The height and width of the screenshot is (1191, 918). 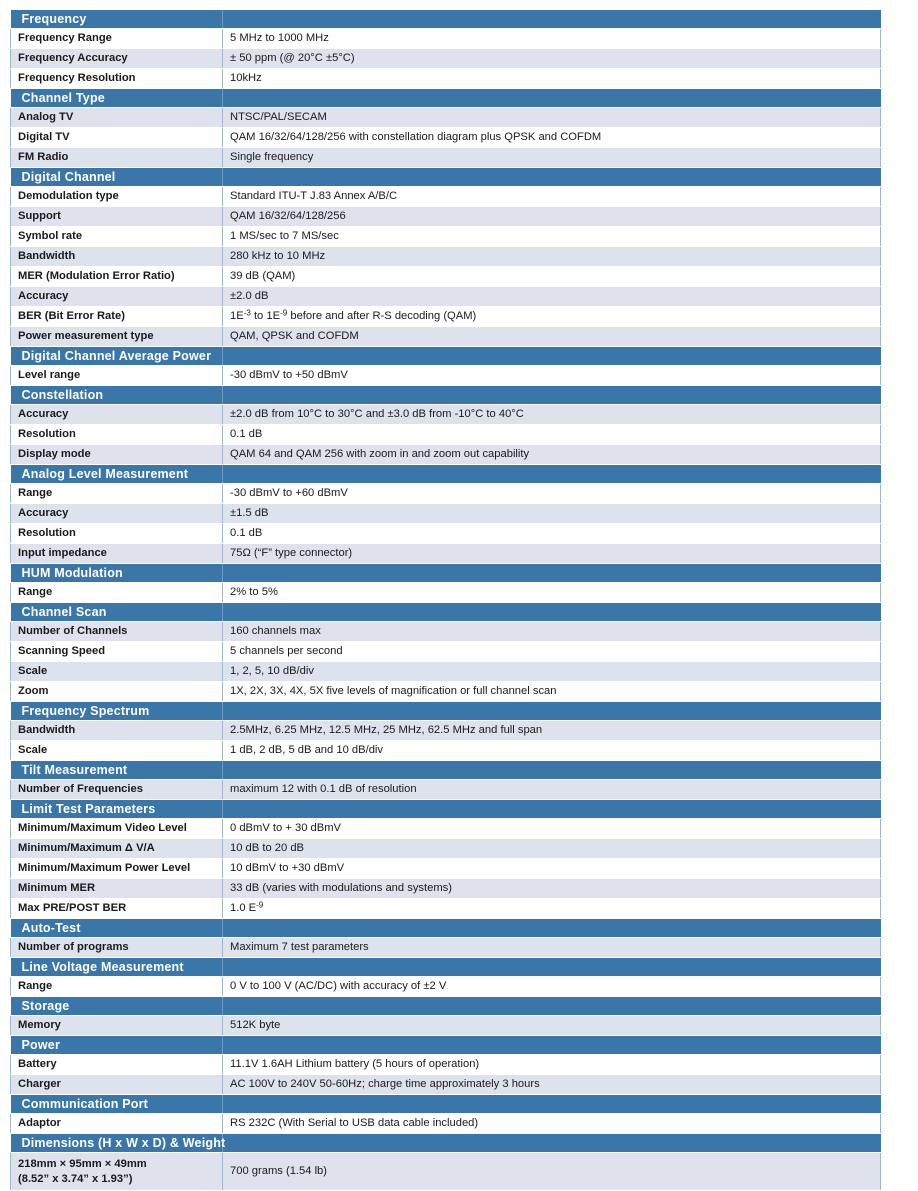 What do you see at coordinates (551, 789) in the screenshot?
I see `spec-value-cell: maximum 12 with 0.1 dB of resolution` at bounding box center [551, 789].